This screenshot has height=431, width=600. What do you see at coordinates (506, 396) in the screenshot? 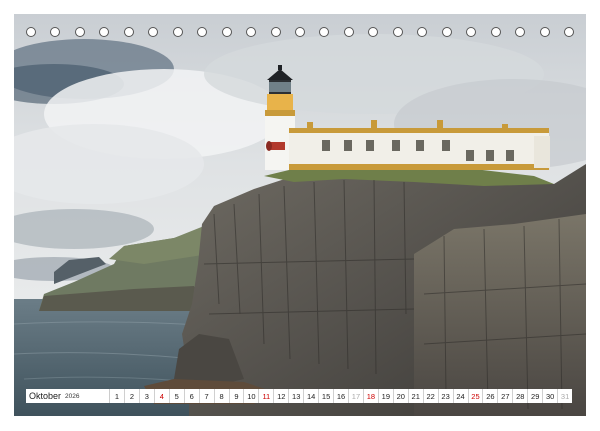
I see `day-cell: 27` at bounding box center [506, 396].